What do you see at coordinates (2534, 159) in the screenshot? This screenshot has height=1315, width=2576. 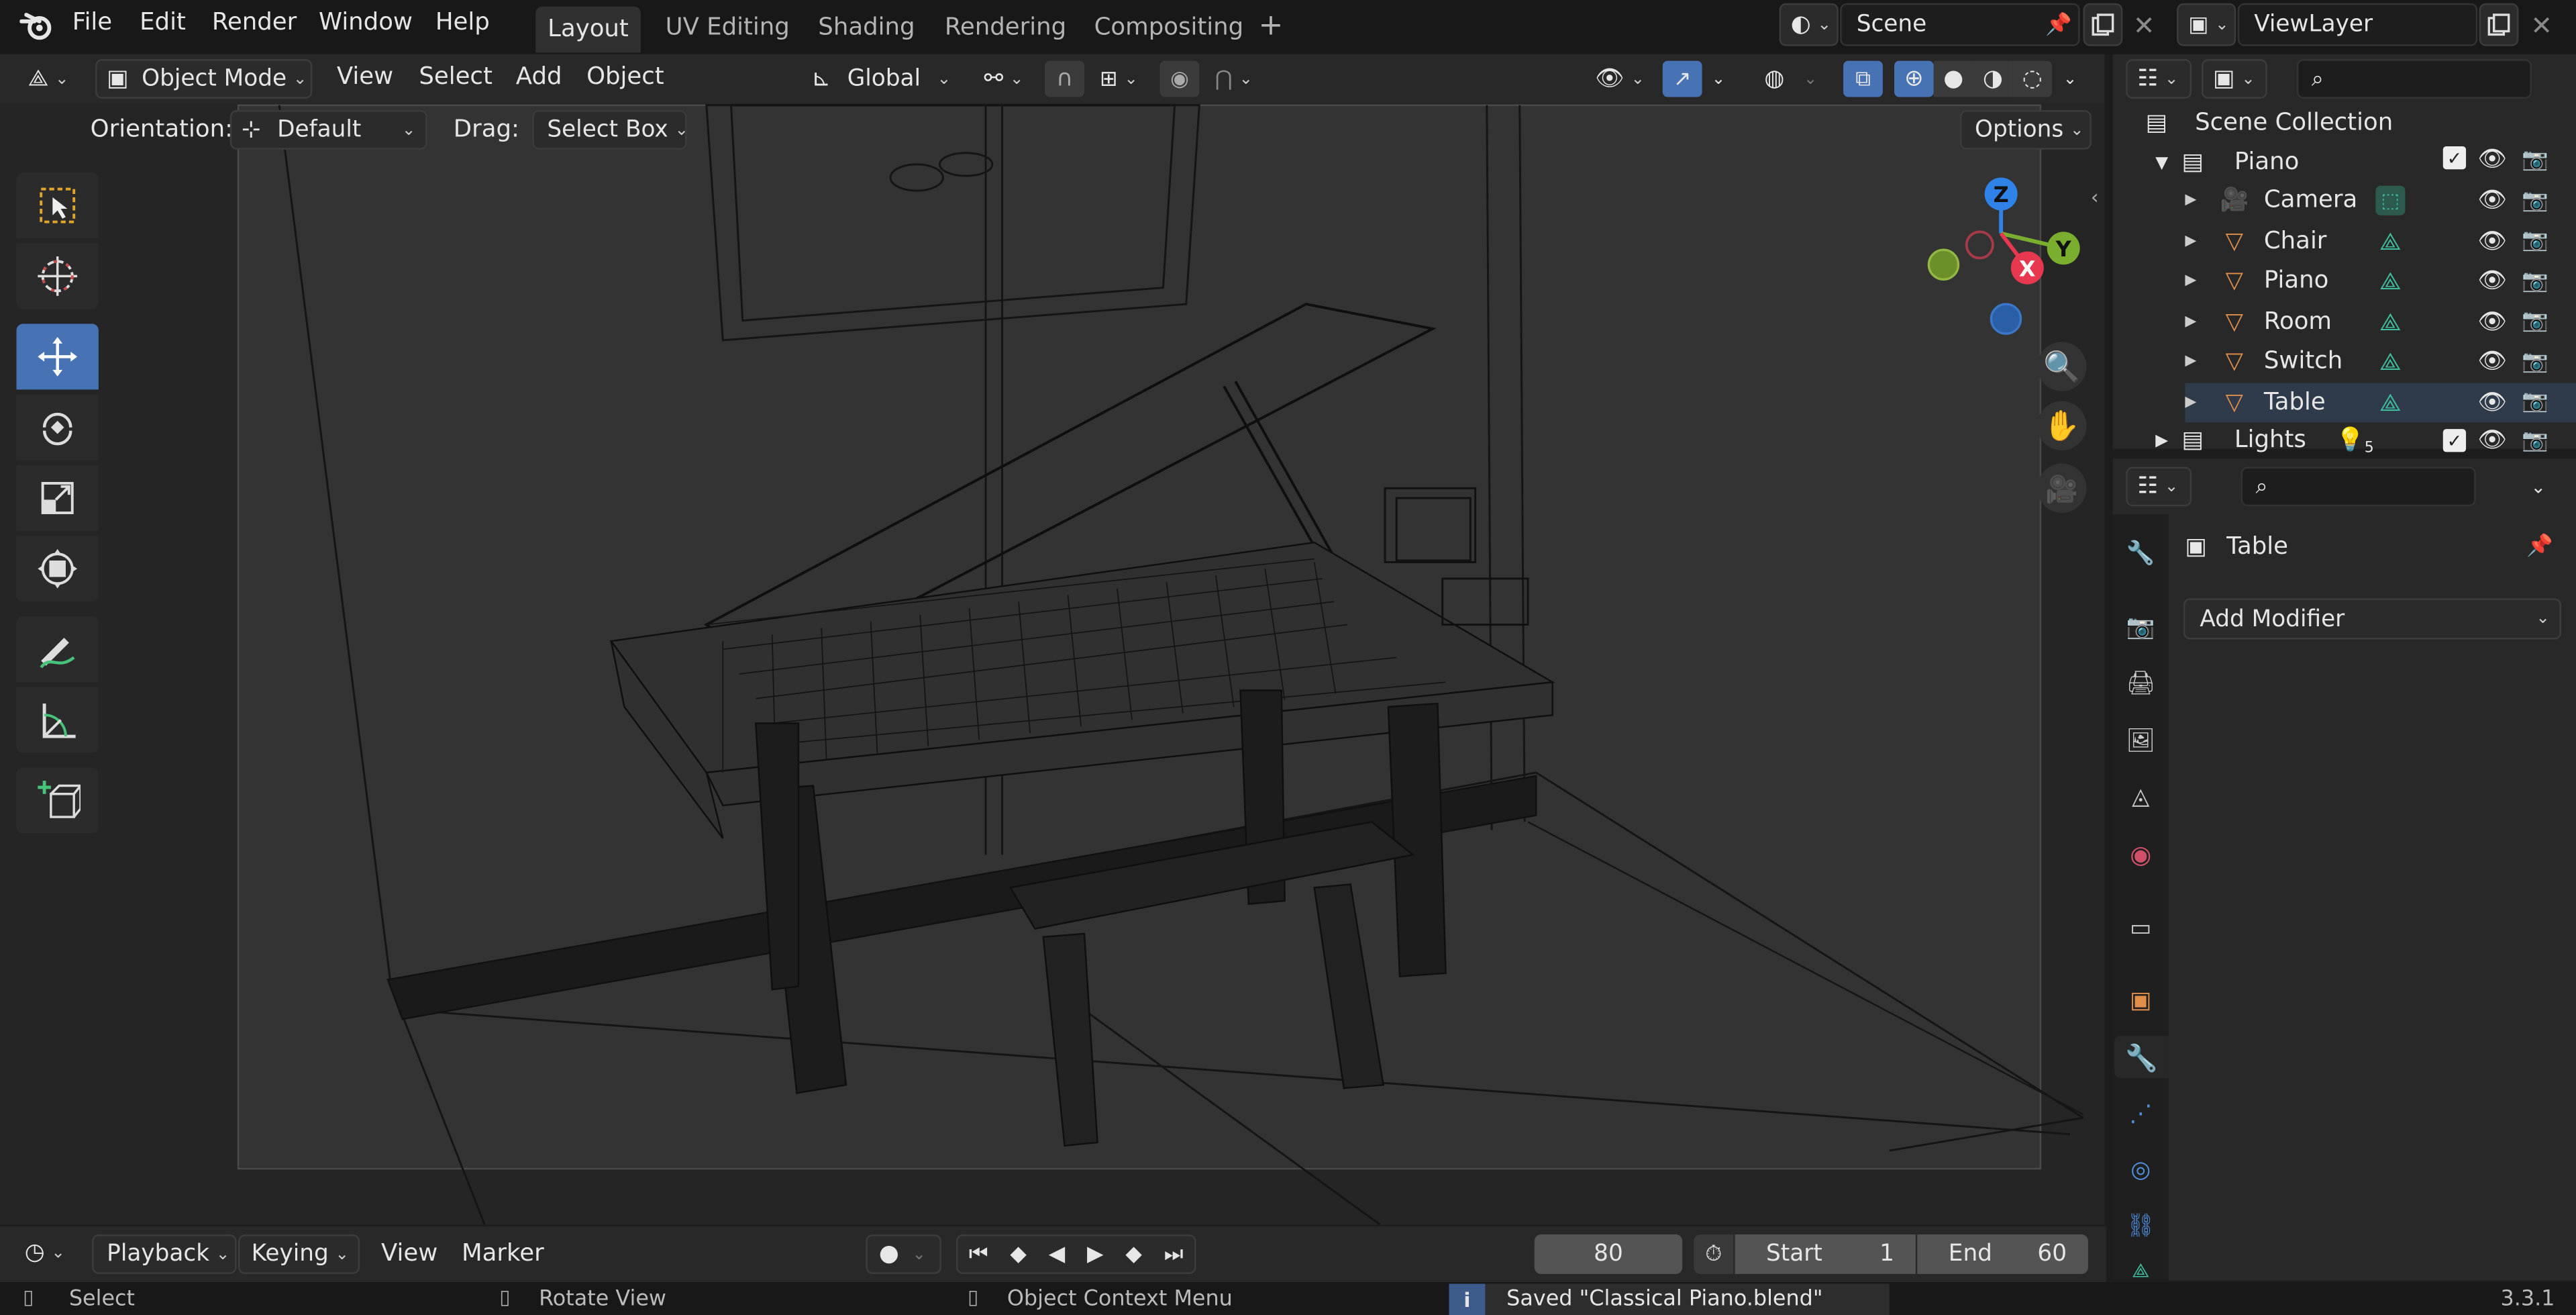 I see `collection-render-icon: 📷` at bounding box center [2534, 159].